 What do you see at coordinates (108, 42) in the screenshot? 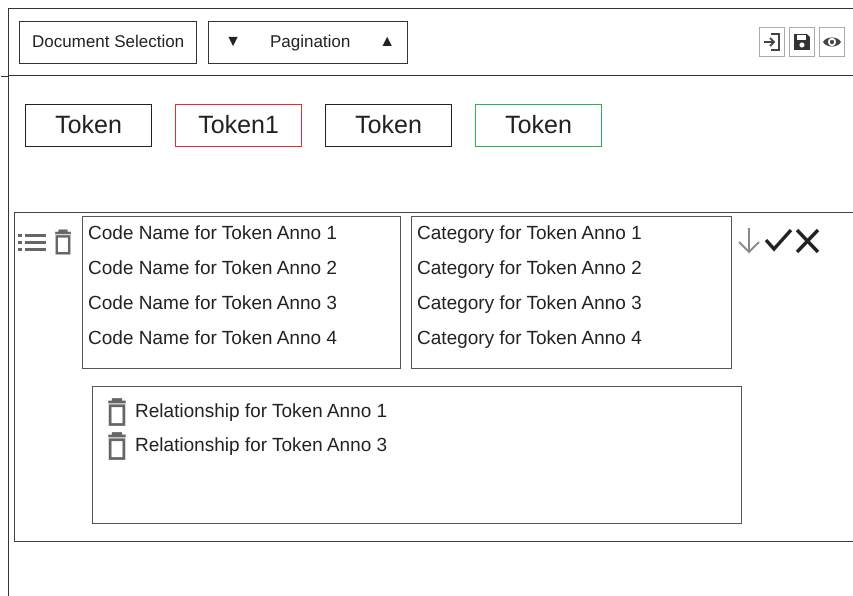
I see `document-selection-button: Document Selection` at bounding box center [108, 42].